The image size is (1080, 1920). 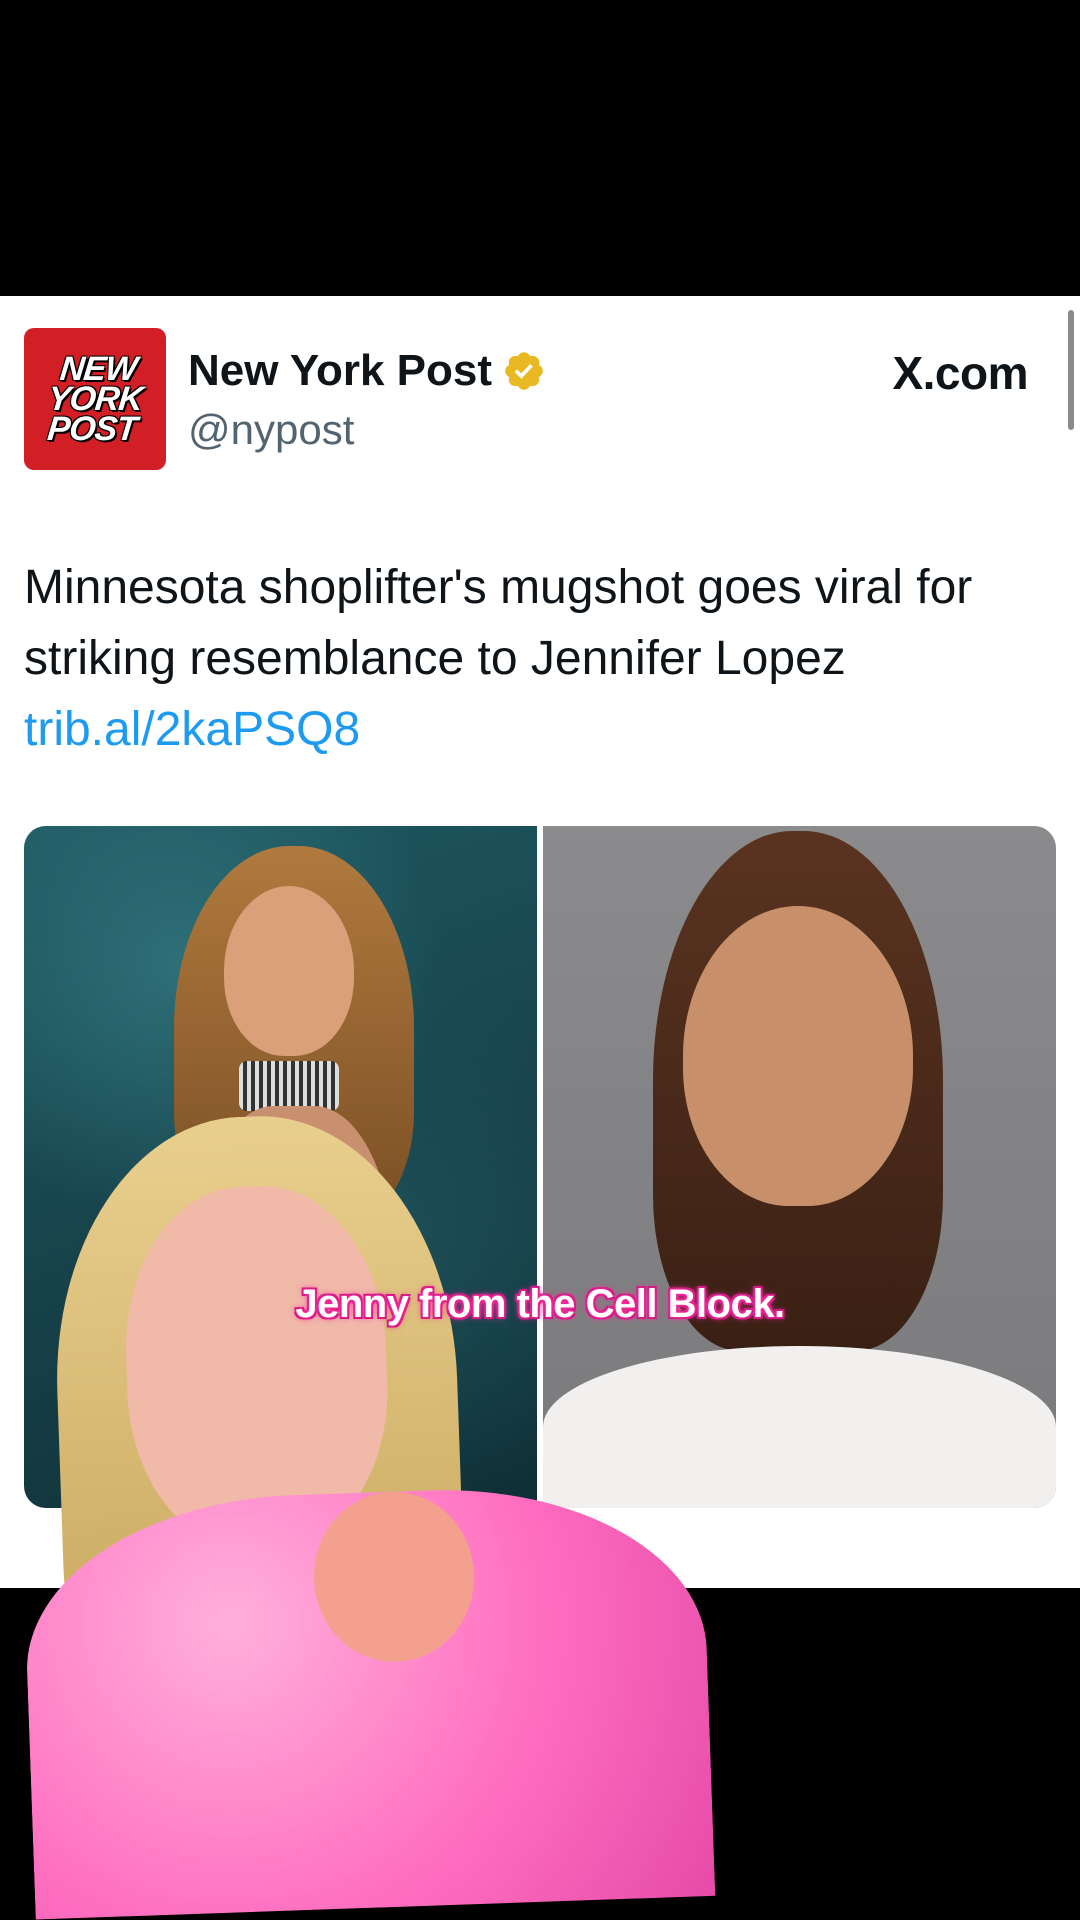 What do you see at coordinates (289, 1086) in the screenshot?
I see `choker-shape` at bounding box center [289, 1086].